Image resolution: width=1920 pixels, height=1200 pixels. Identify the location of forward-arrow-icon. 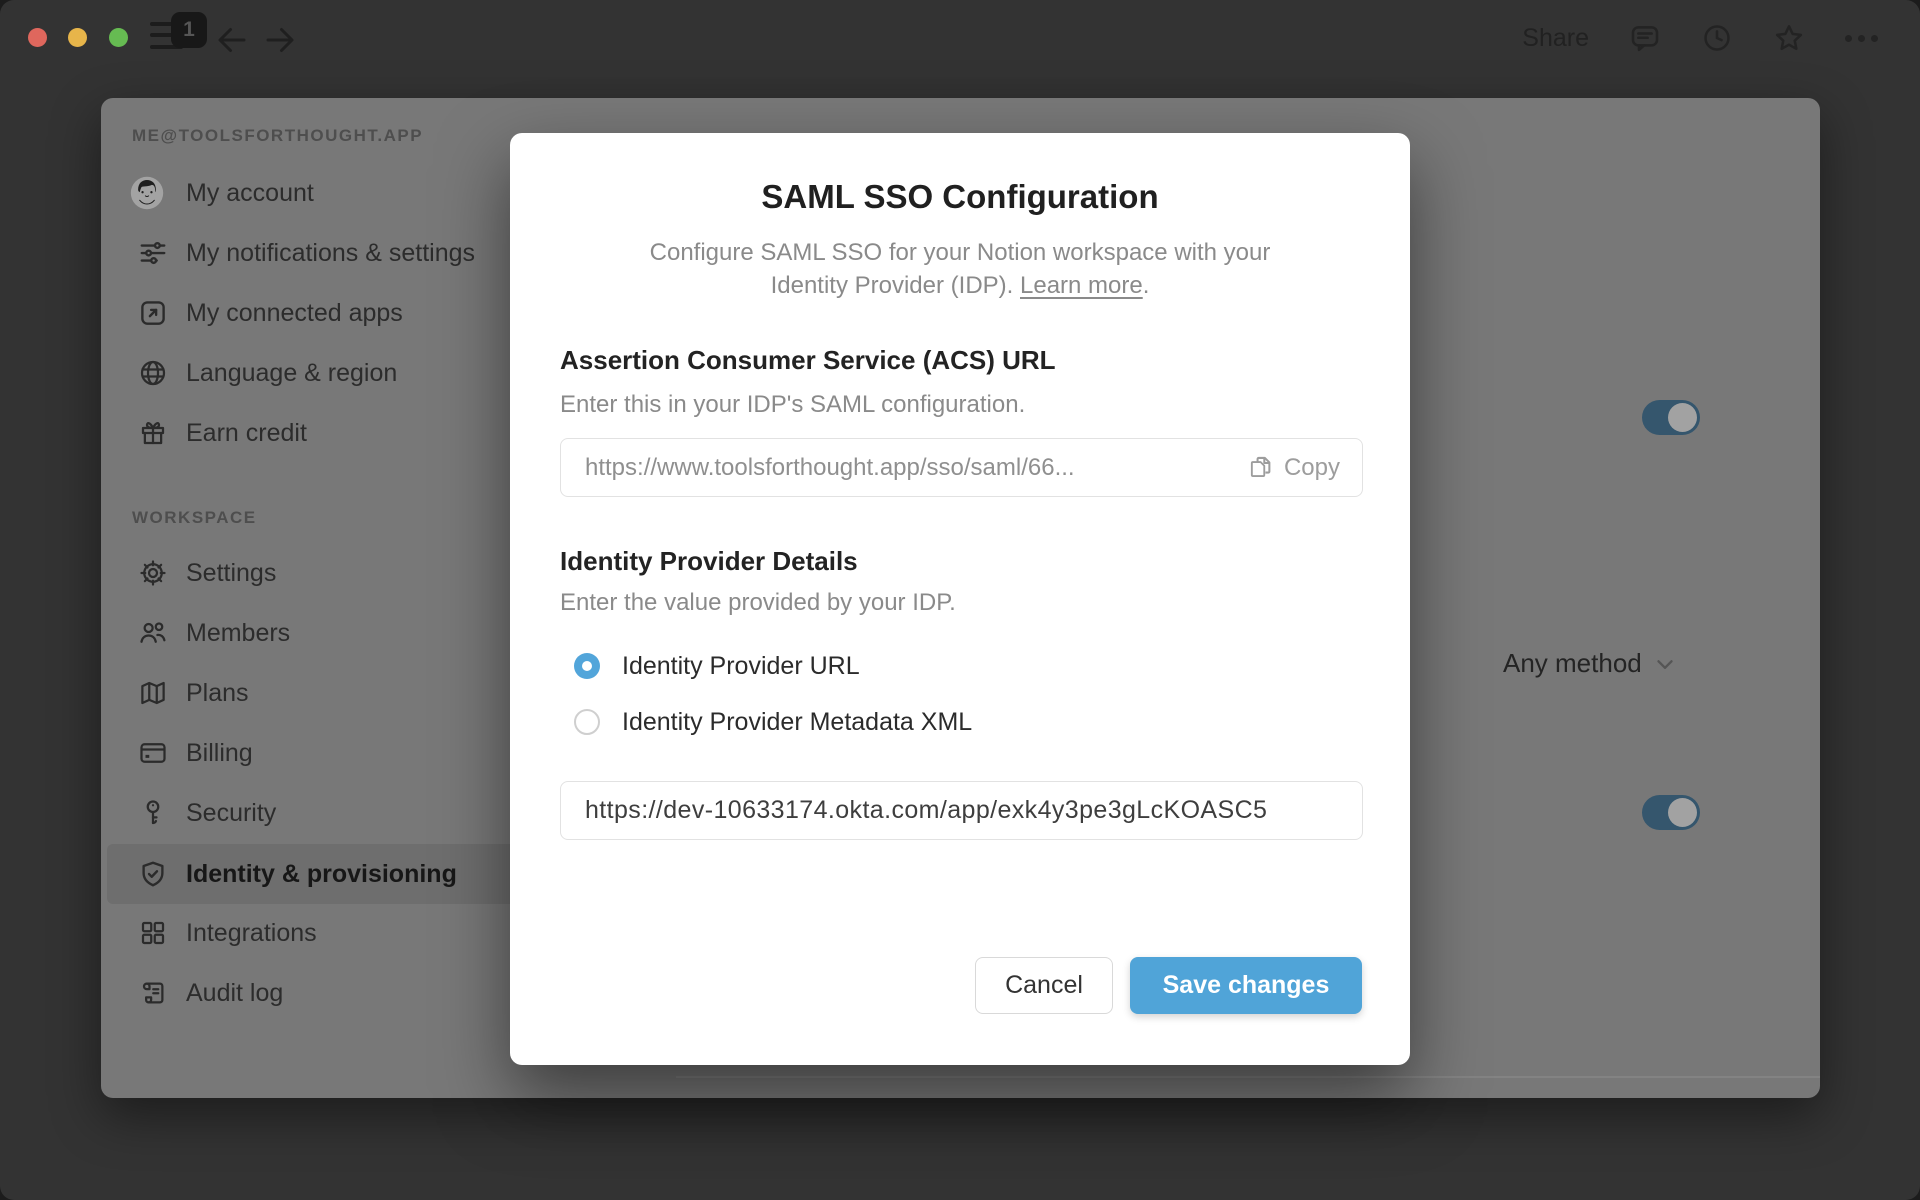
(280, 38).